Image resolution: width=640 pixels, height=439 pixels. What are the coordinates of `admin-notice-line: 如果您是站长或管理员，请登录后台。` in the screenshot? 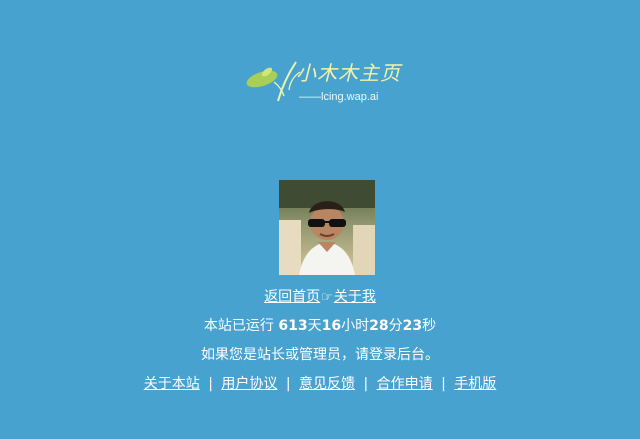 It's located at (320, 358).